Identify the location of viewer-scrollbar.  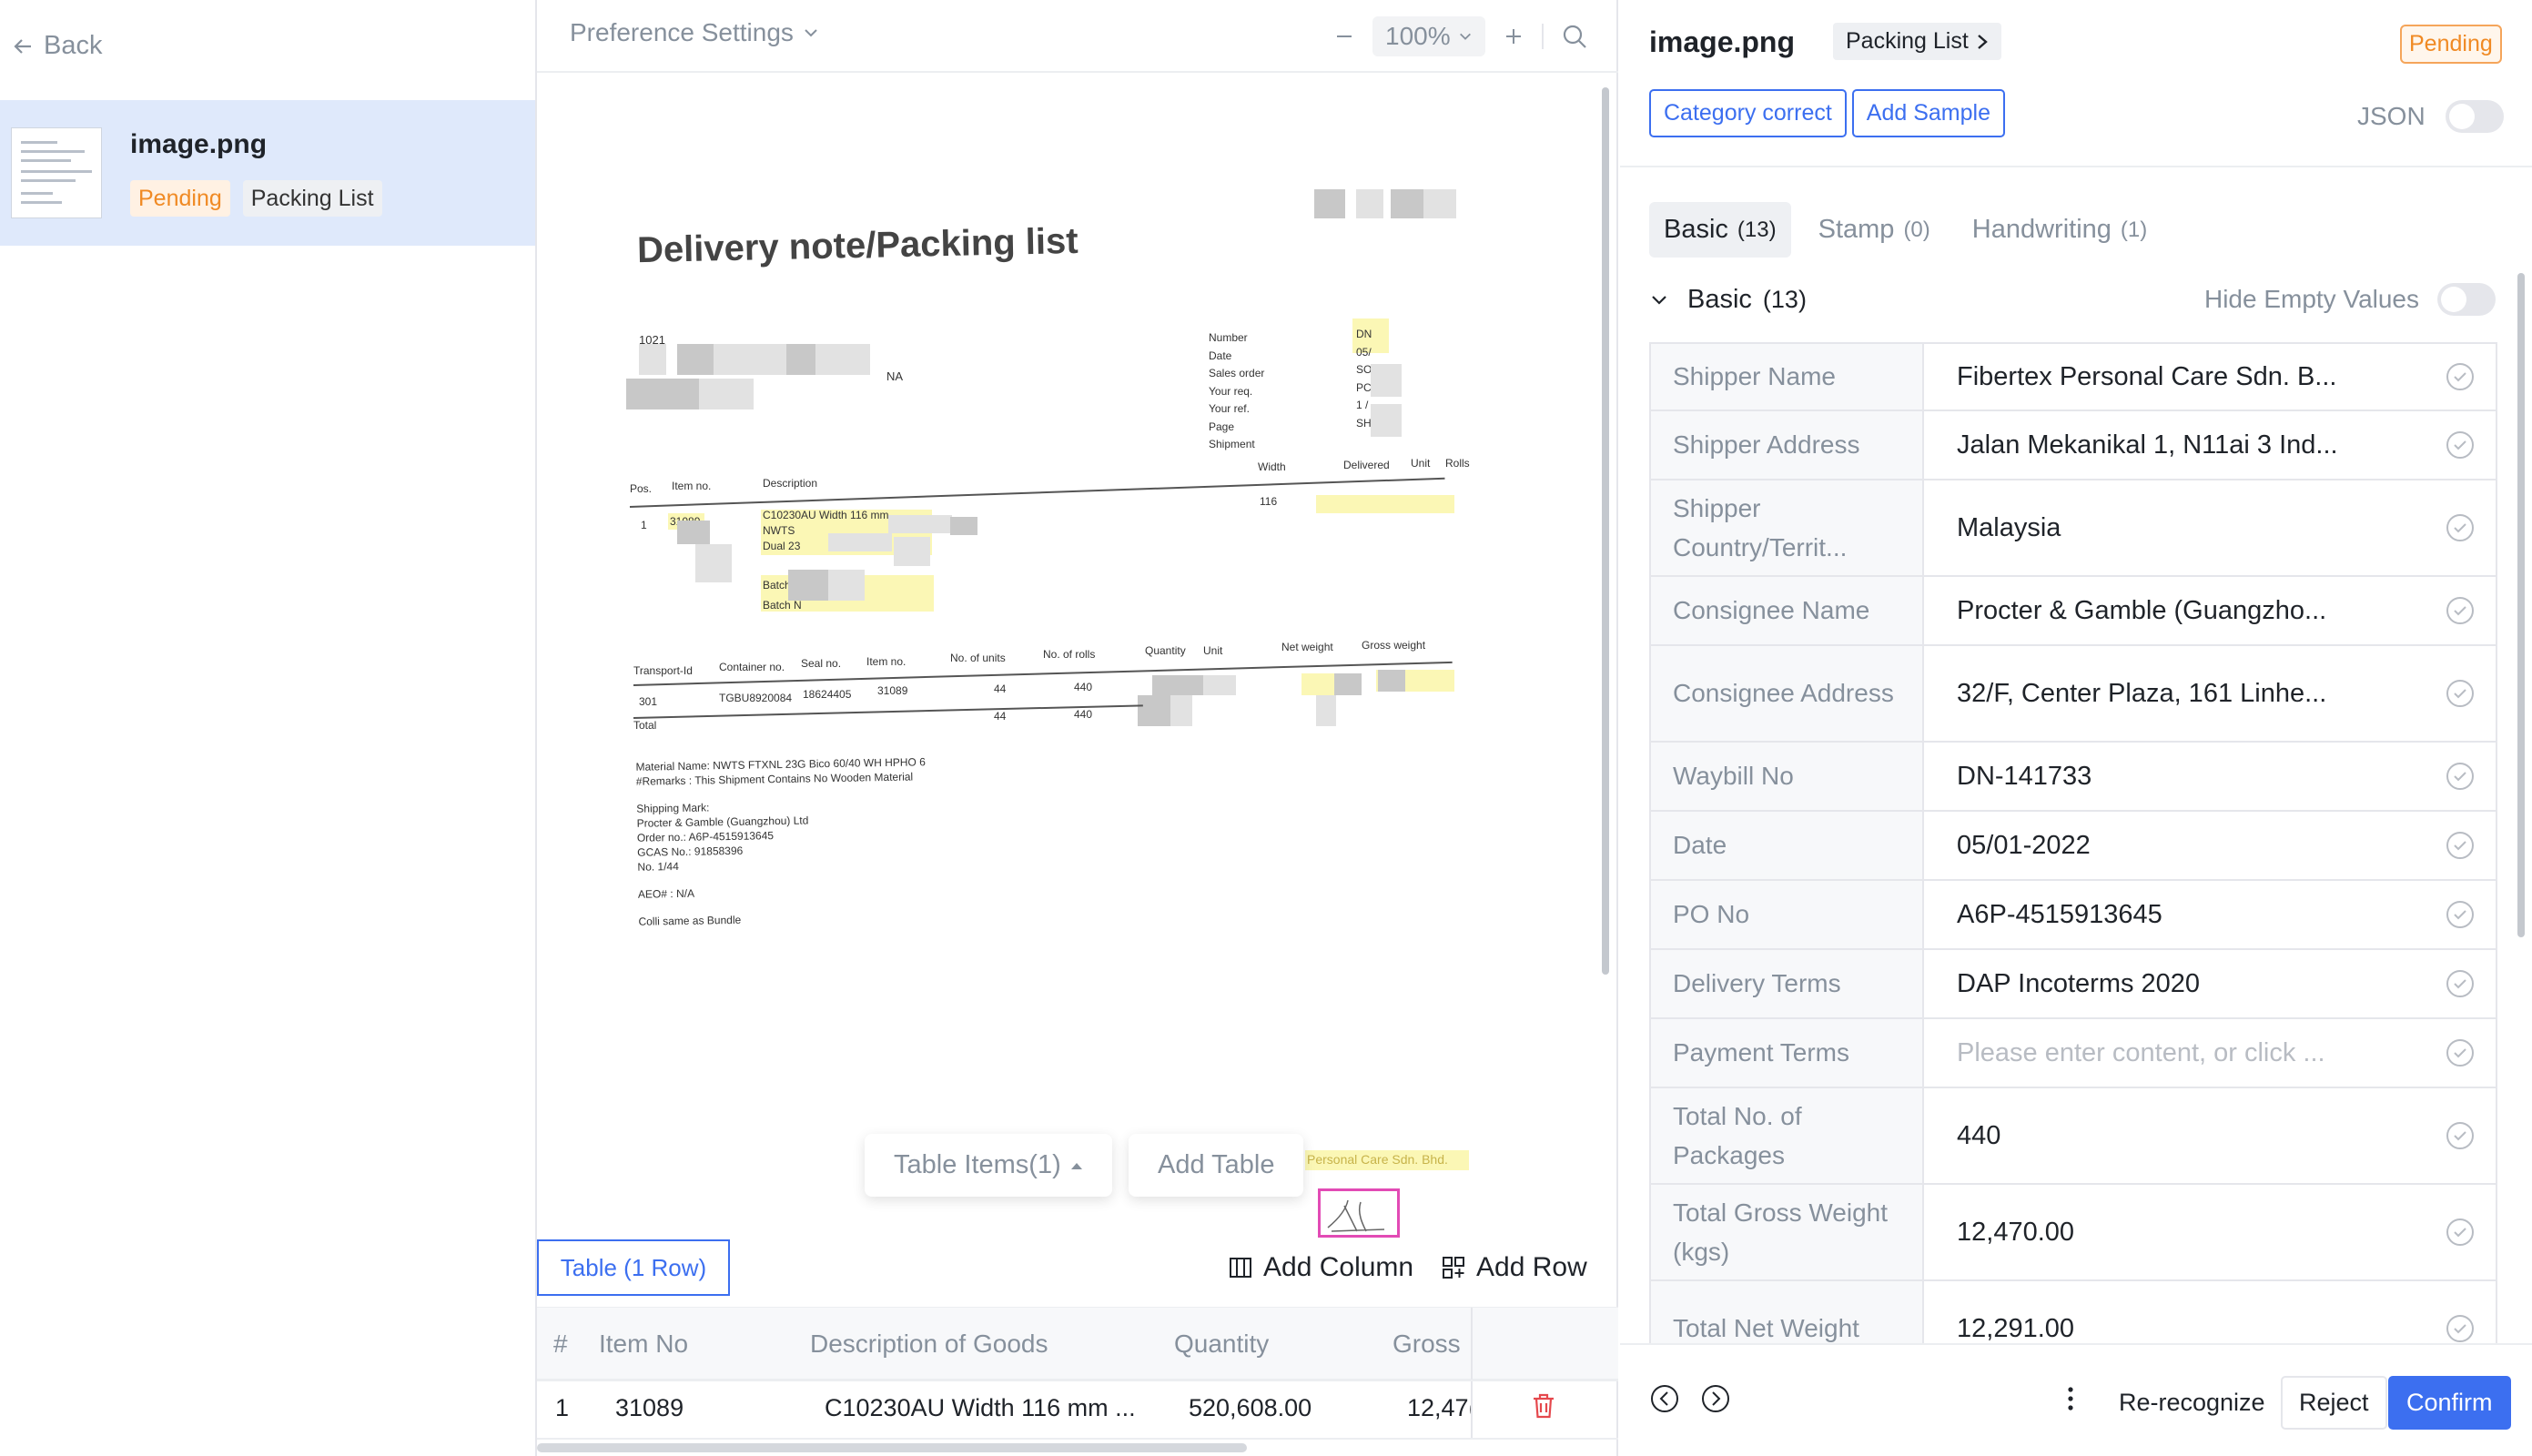
(1605, 531).